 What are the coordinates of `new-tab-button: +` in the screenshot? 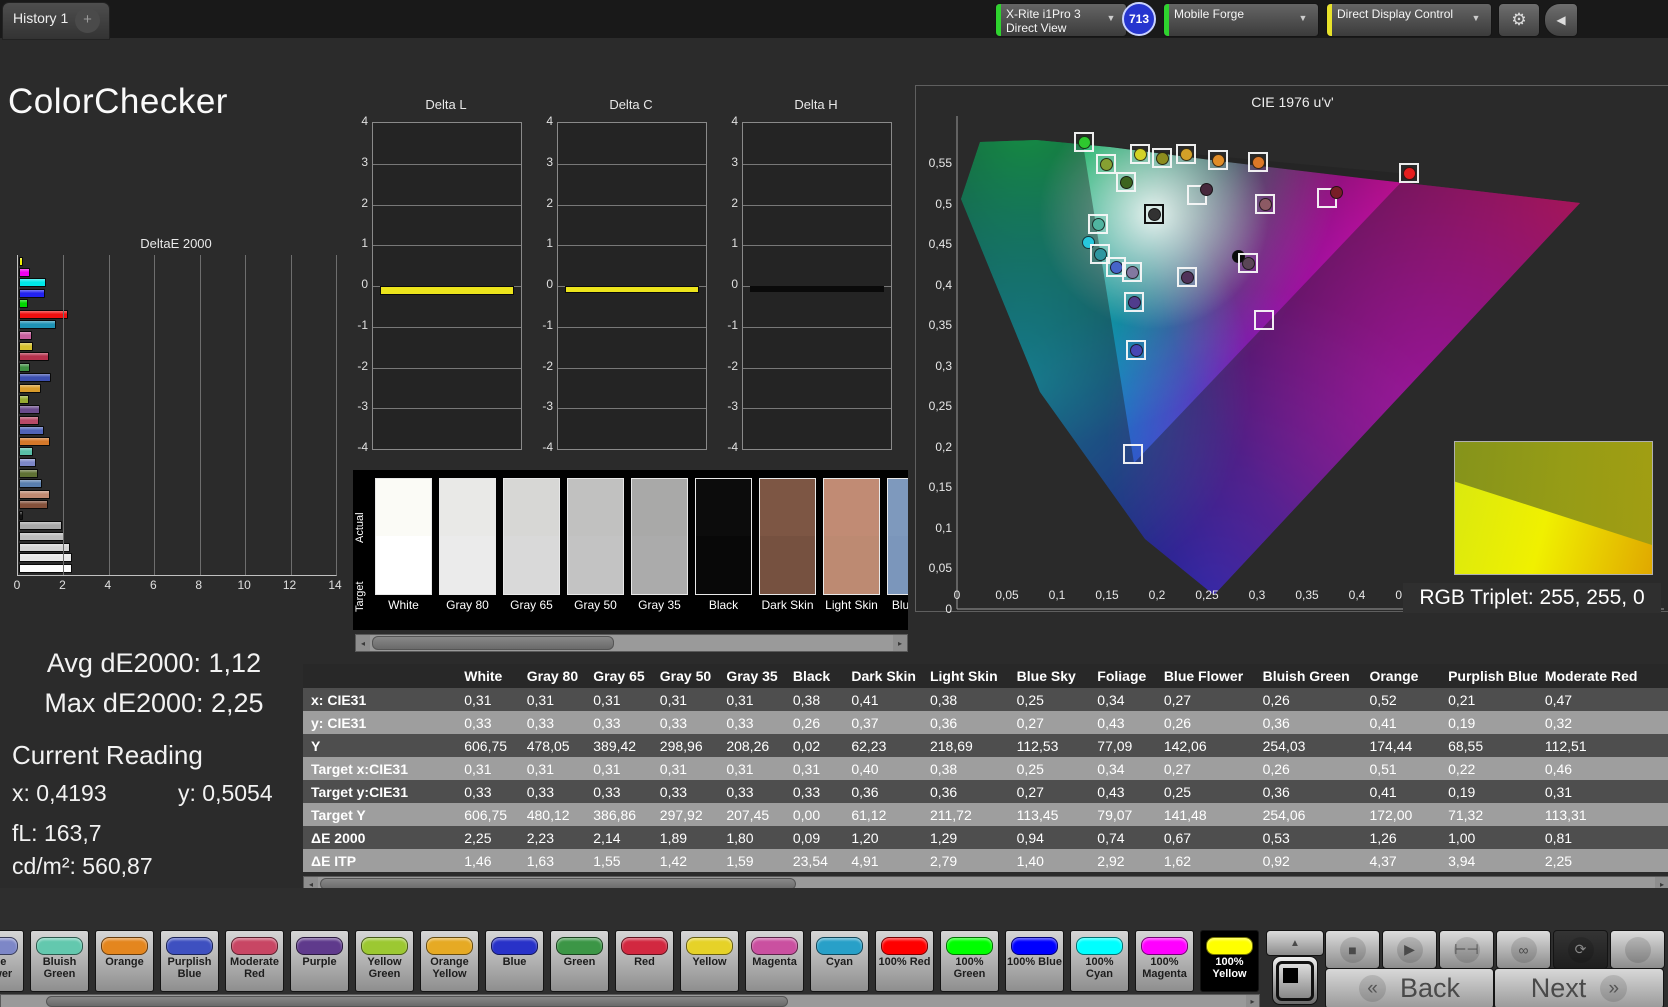 It's located at (87, 20).